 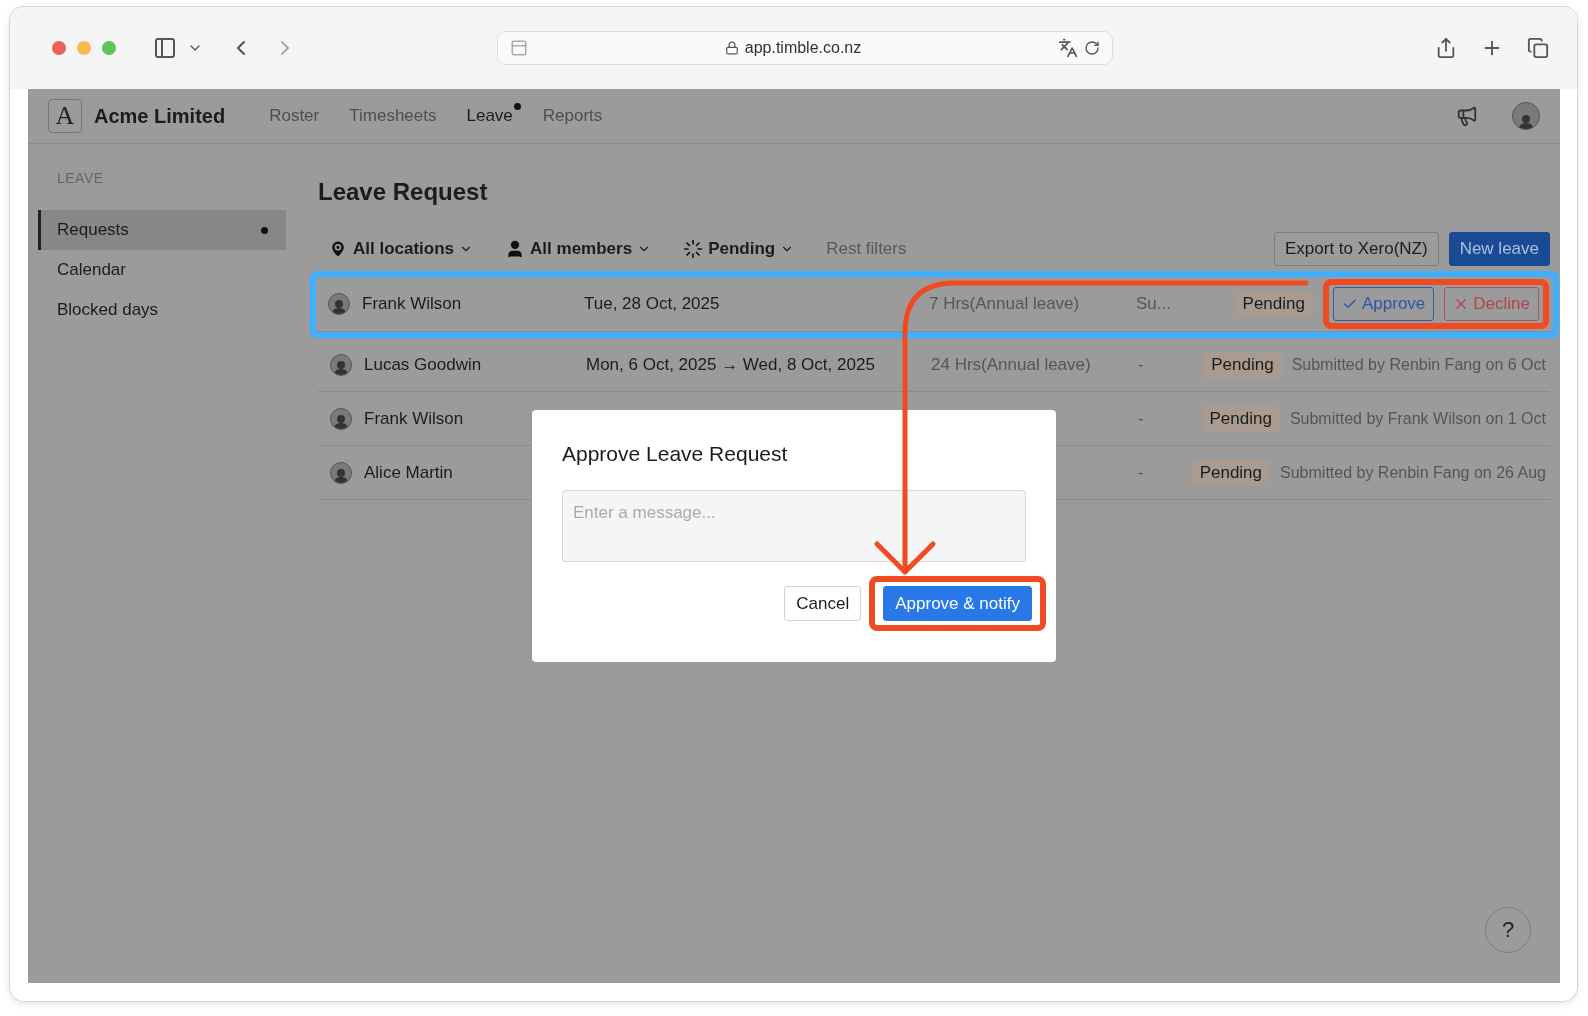 What do you see at coordinates (59, 48) in the screenshot?
I see `close-window-button` at bounding box center [59, 48].